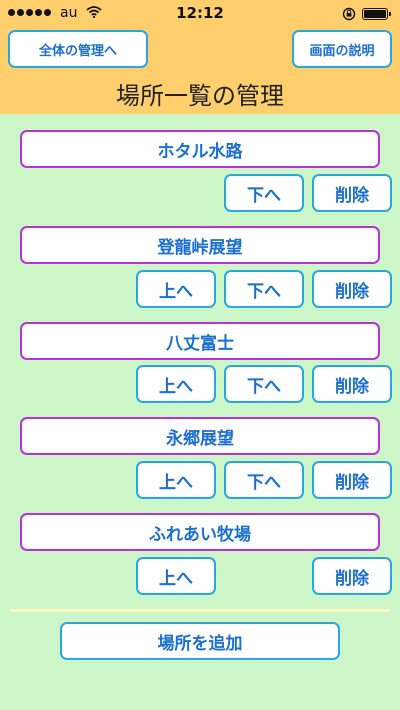 The height and width of the screenshot is (710, 400). Describe the element at coordinates (200, 641) in the screenshot. I see `add-place-button: 場所を追加` at that location.